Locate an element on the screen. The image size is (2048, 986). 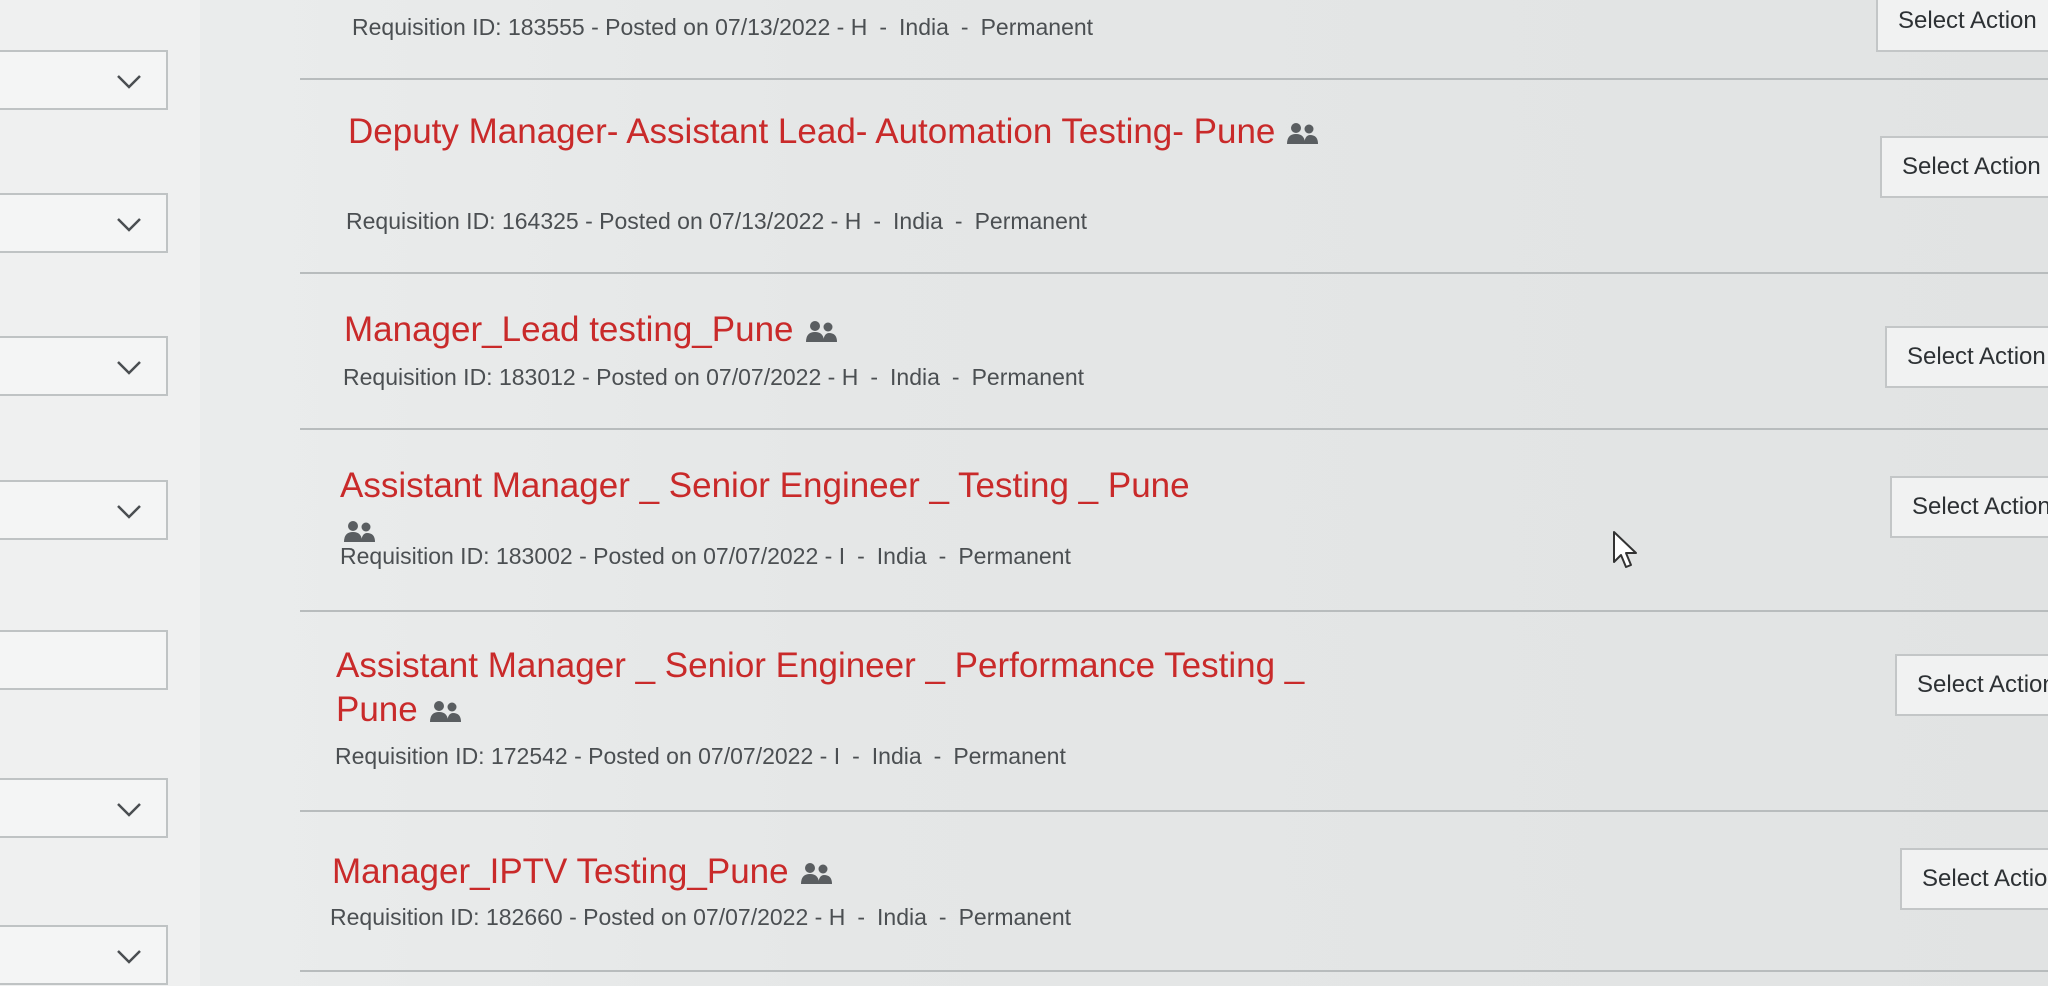
select-action-button-5: Select Action is located at coordinates (1974, 879).